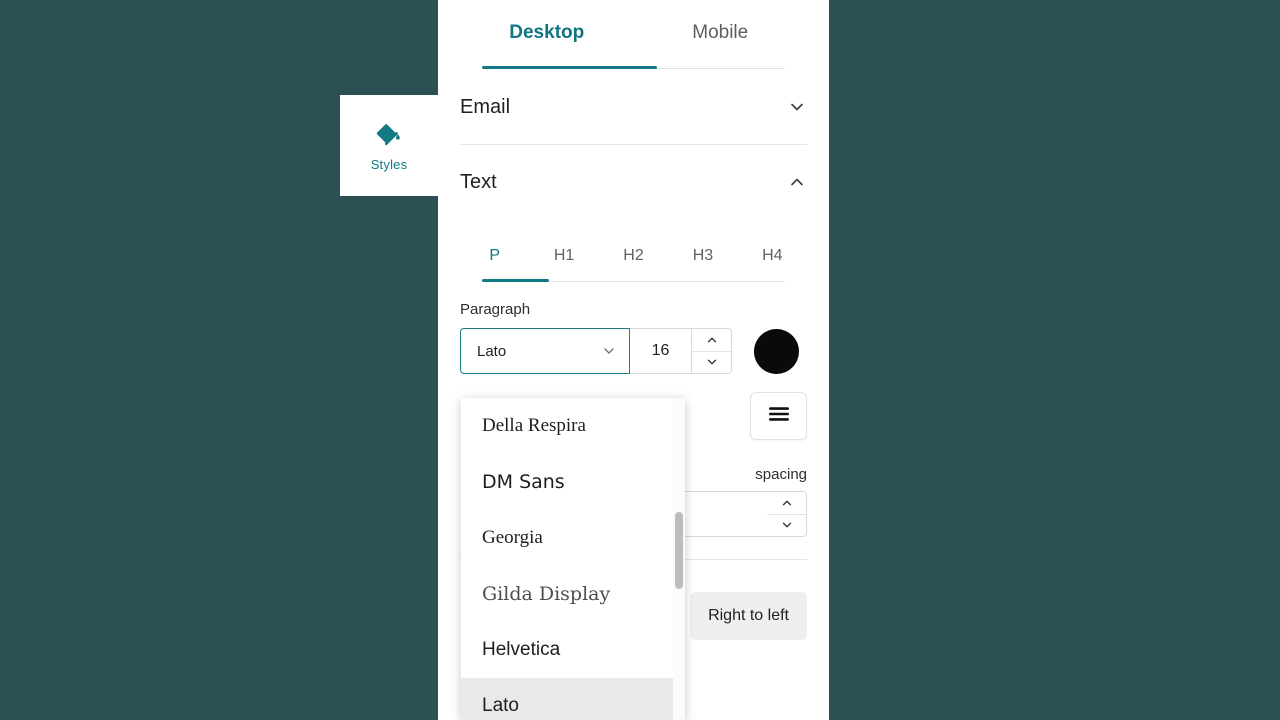 This screenshot has width=1280, height=720. I want to click on tab-level-h2-label: H2, so click(633, 255).